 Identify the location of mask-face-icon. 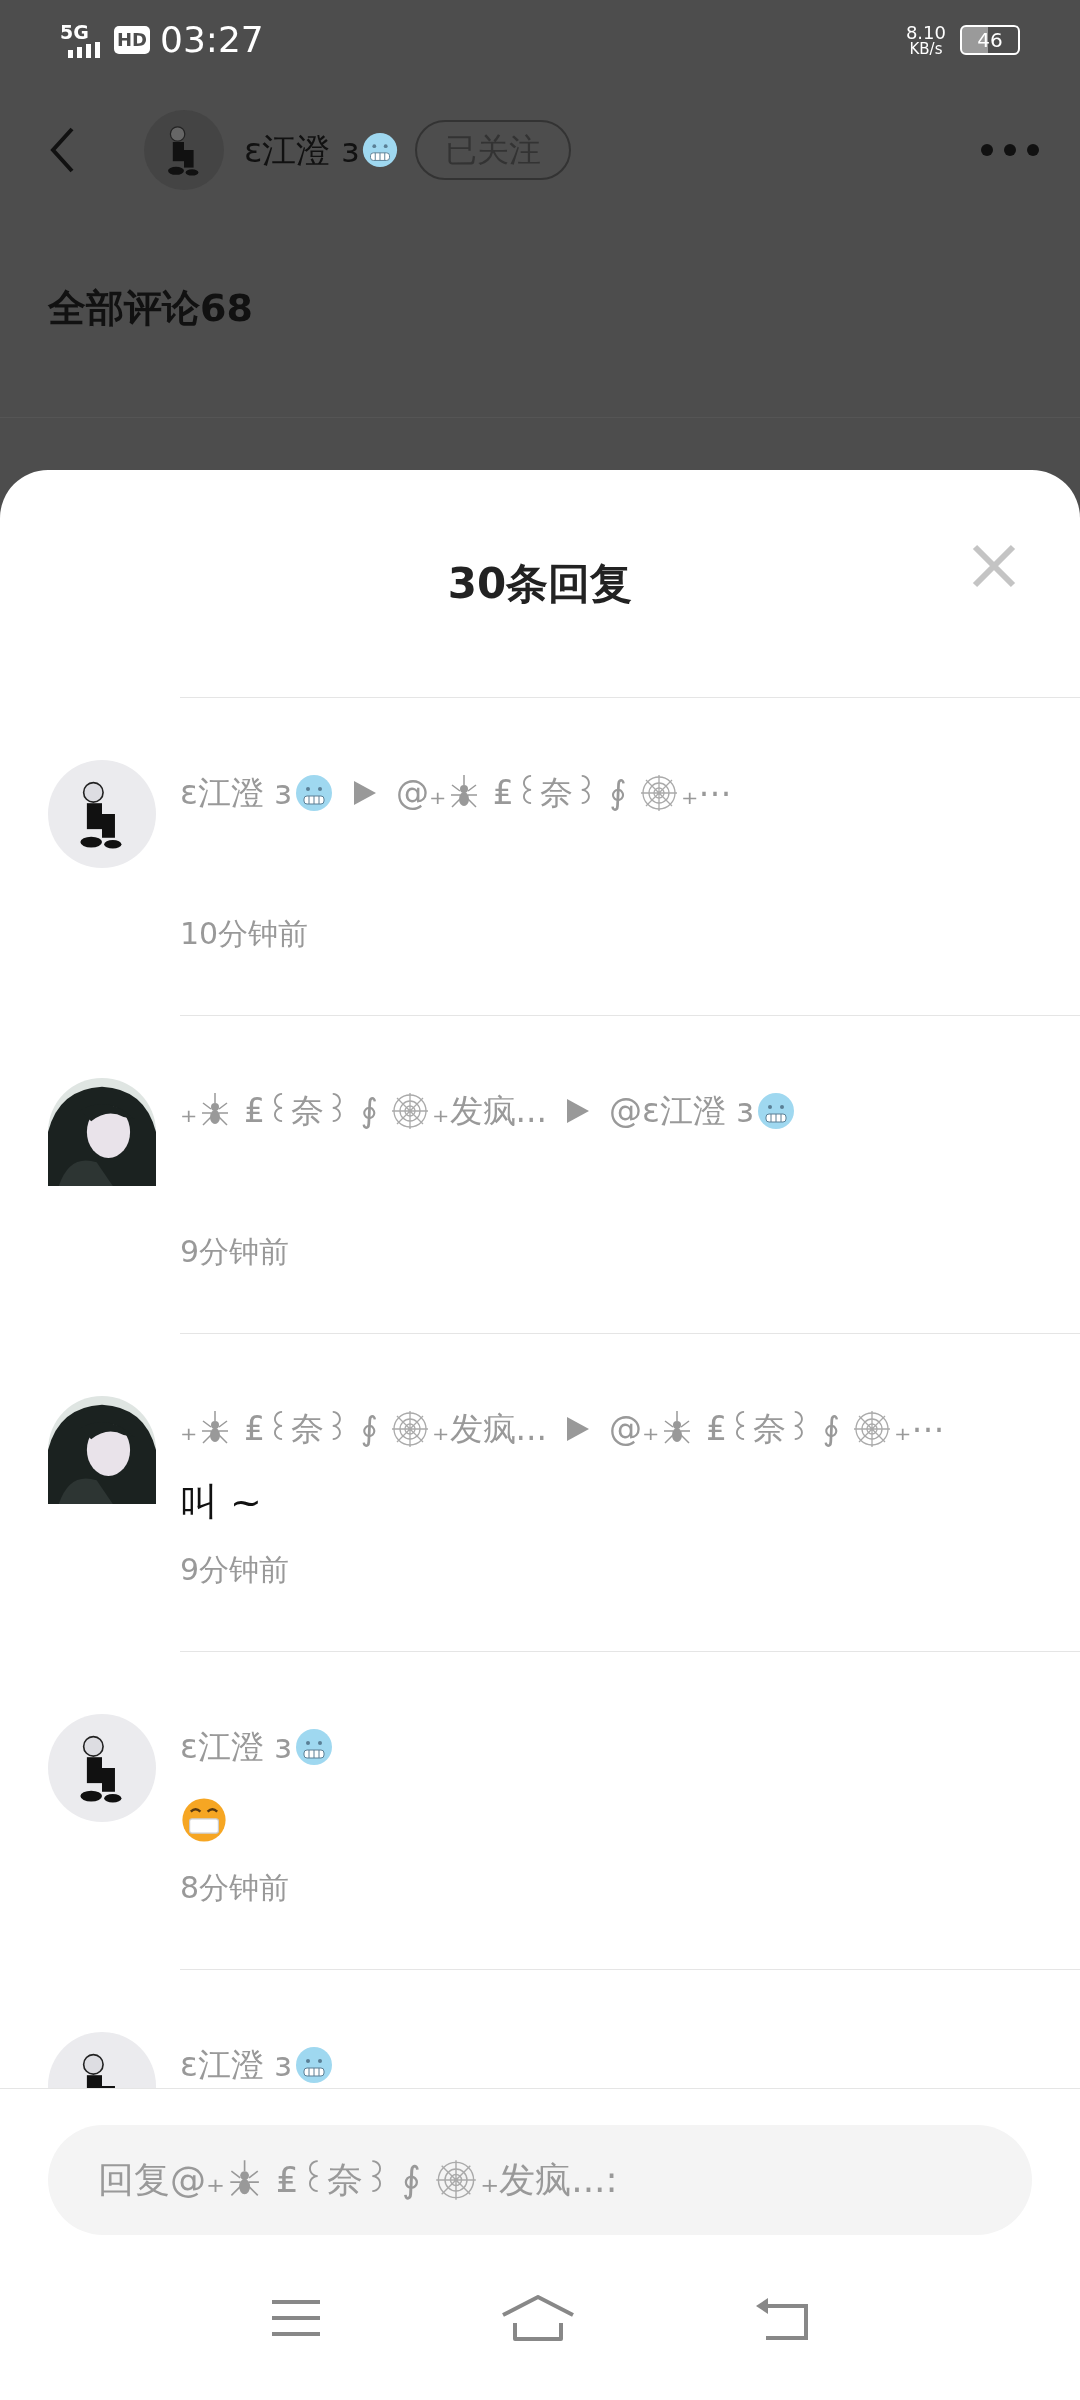
(204, 1820).